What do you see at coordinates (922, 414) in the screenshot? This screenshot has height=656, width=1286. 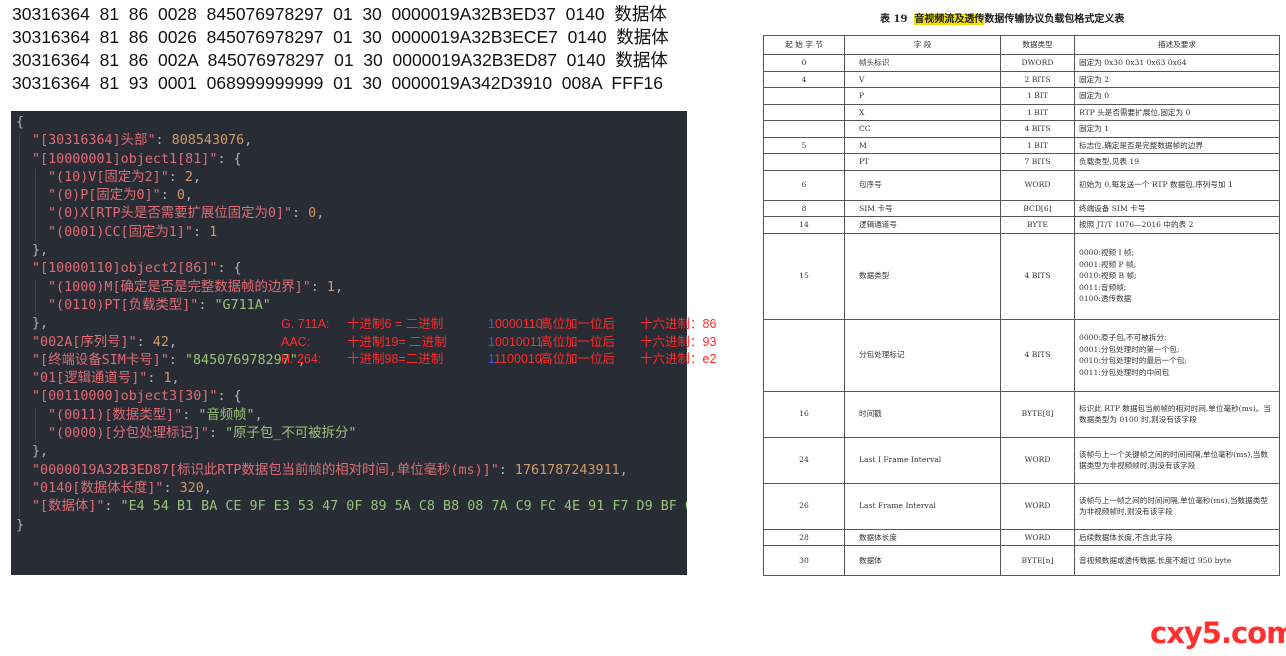 I see `cell-field: 时间戳` at bounding box center [922, 414].